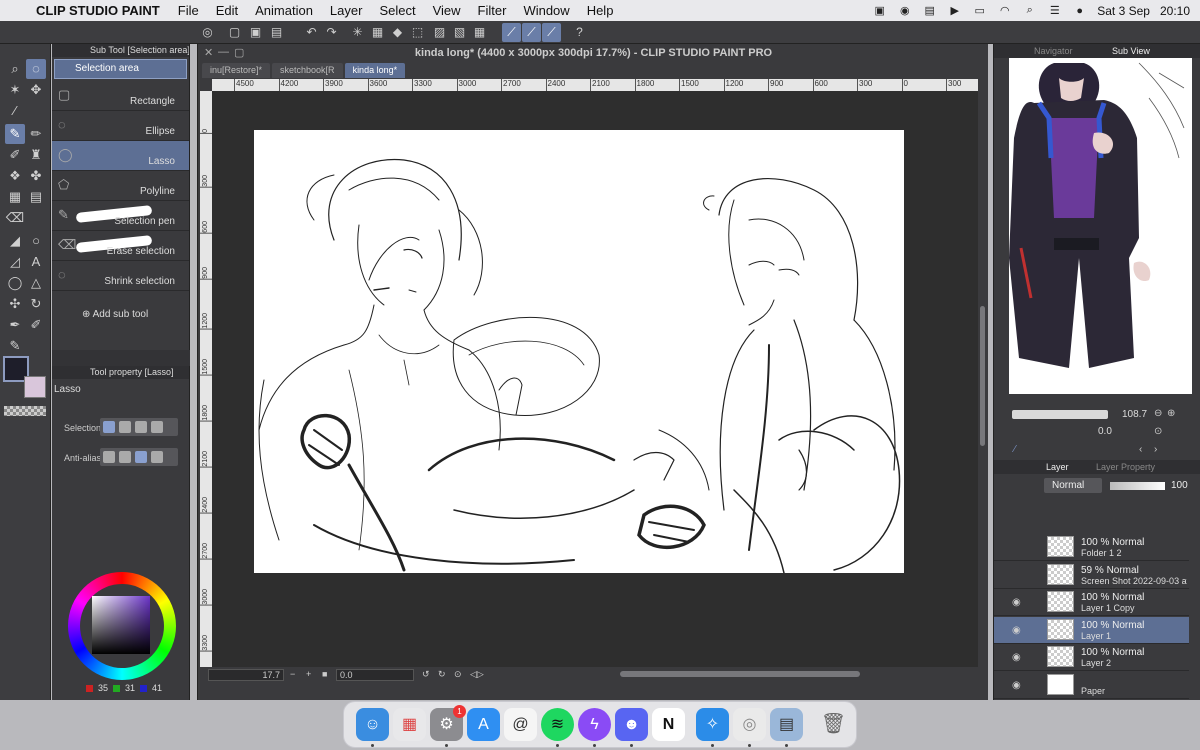 This screenshot has width=1200, height=750. I want to click on open-file-icon: ▣, so click(255, 32).